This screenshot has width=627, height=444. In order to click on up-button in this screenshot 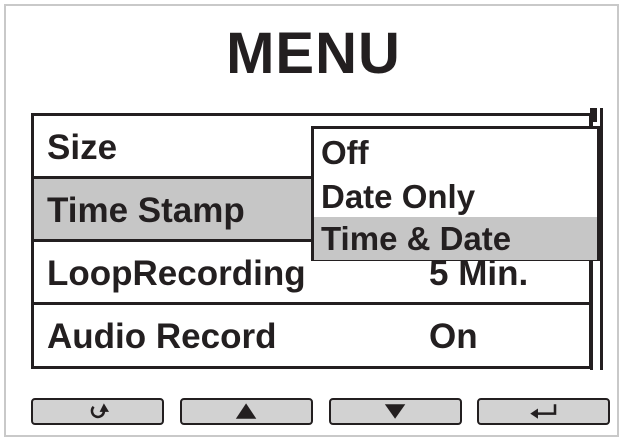, I will do `click(246, 411)`.